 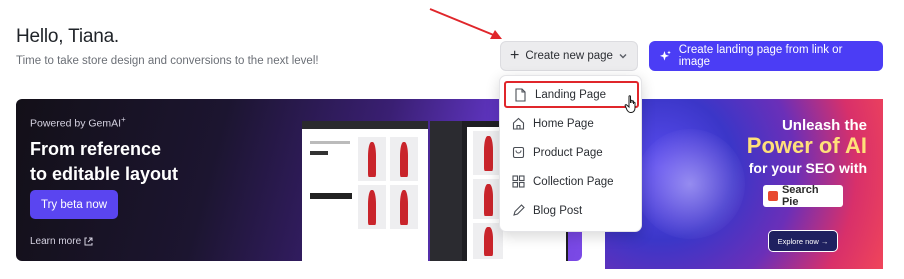 What do you see at coordinates (74, 204) in the screenshot?
I see `try-beta-button: Try beta now` at bounding box center [74, 204].